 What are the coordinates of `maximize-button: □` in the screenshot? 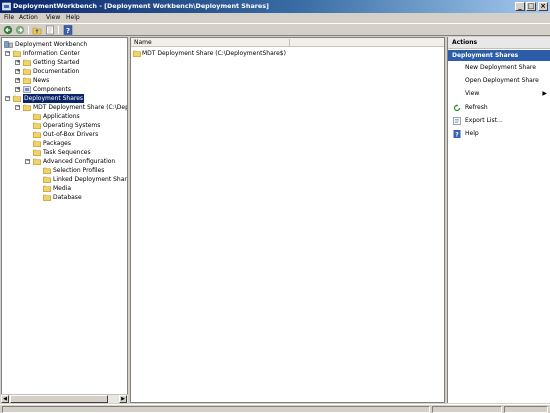 It's located at (531, 6).